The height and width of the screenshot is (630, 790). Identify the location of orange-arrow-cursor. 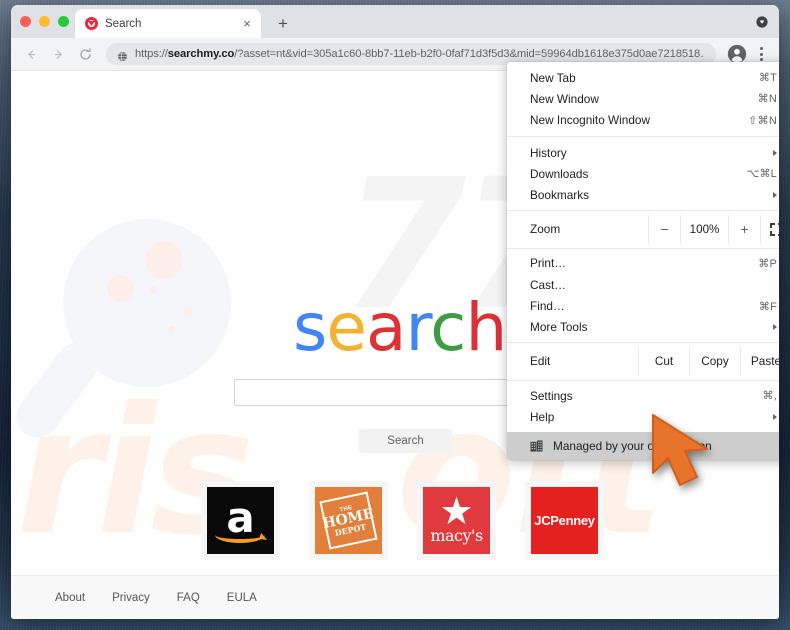
(686, 454).